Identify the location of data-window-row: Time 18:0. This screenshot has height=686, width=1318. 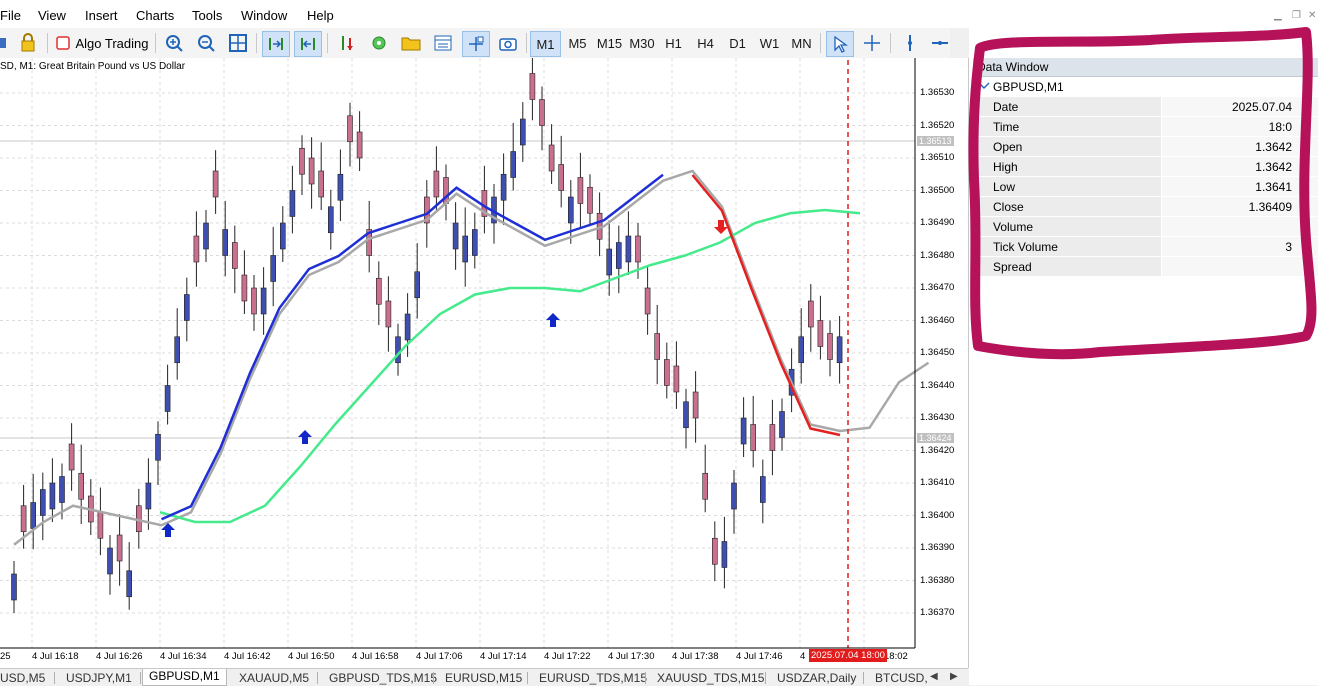
(1145, 127).